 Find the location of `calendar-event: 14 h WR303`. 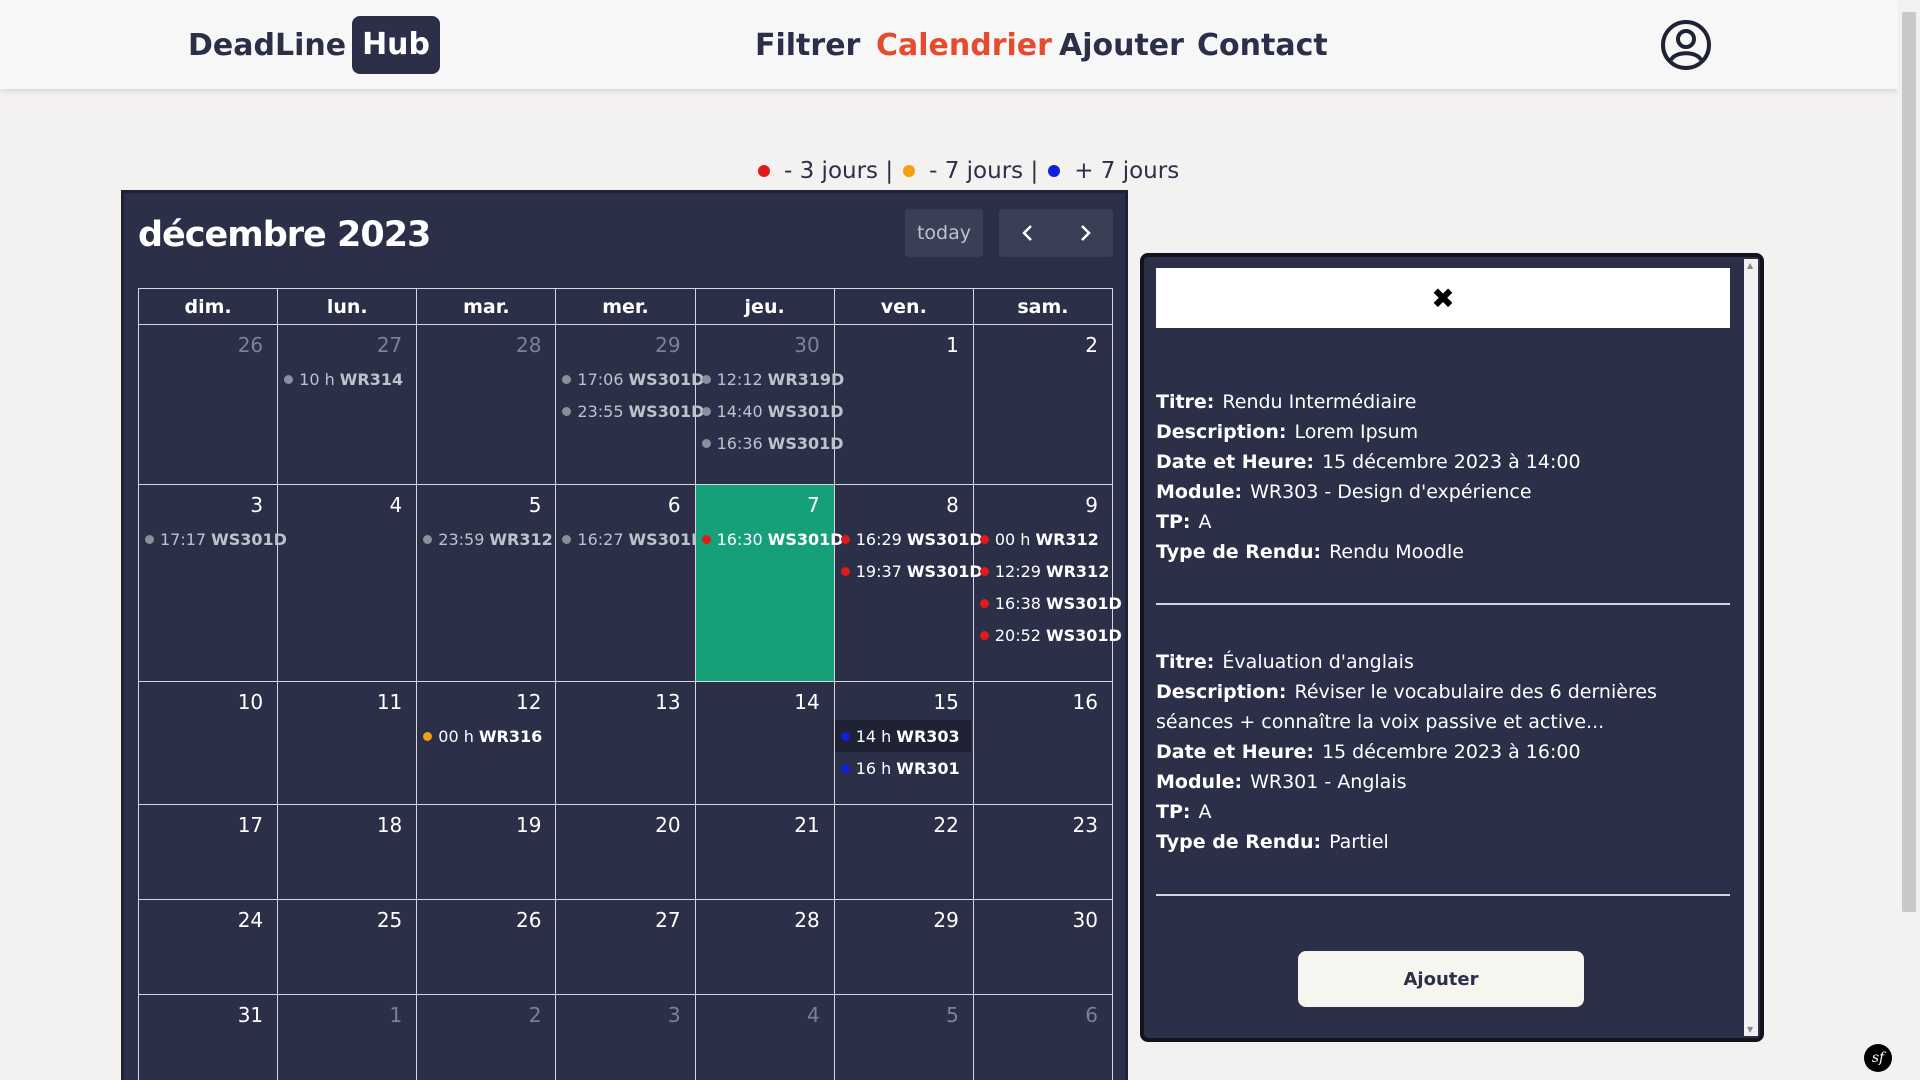

calendar-event: 14 h WR303 is located at coordinates (902, 736).